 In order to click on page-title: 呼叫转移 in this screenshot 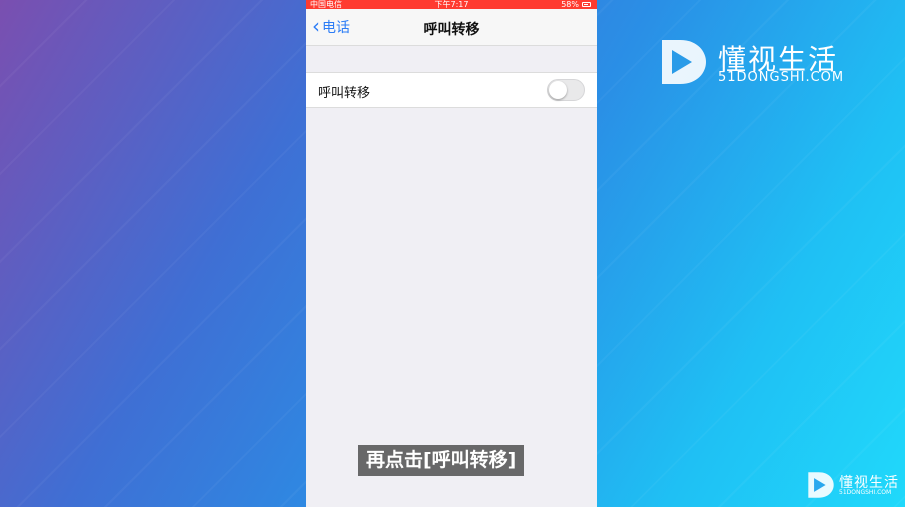, I will do `click(451, 30)`.